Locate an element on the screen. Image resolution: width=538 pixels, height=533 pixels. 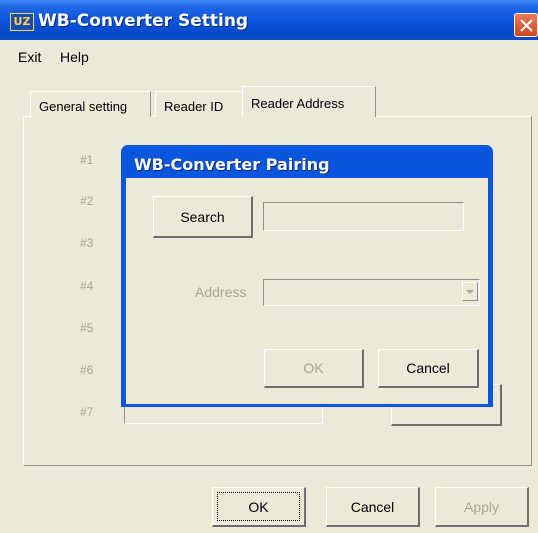
search-button: Search is located at coordinates (203, 217).